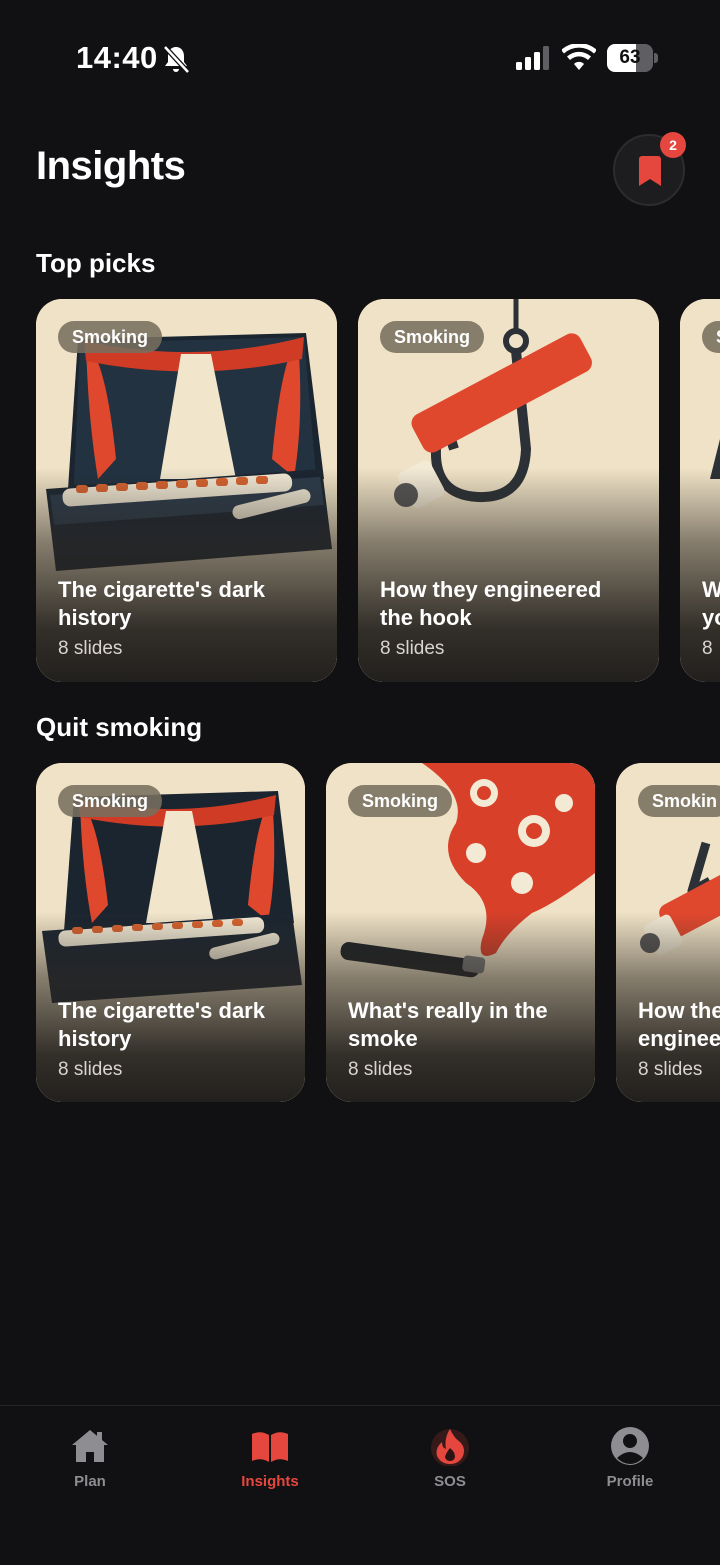 This screenshot has height=1565, width=720. Describe the element at coordinates (176, 59) in the screenshot. I see `bell-muted-icon` at that location.